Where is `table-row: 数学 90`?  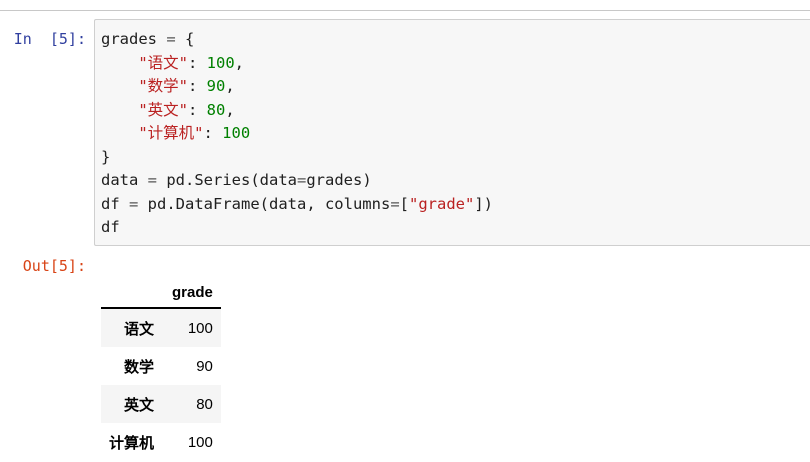
table-row: 数学 90 is located at coordinates (161, 366).